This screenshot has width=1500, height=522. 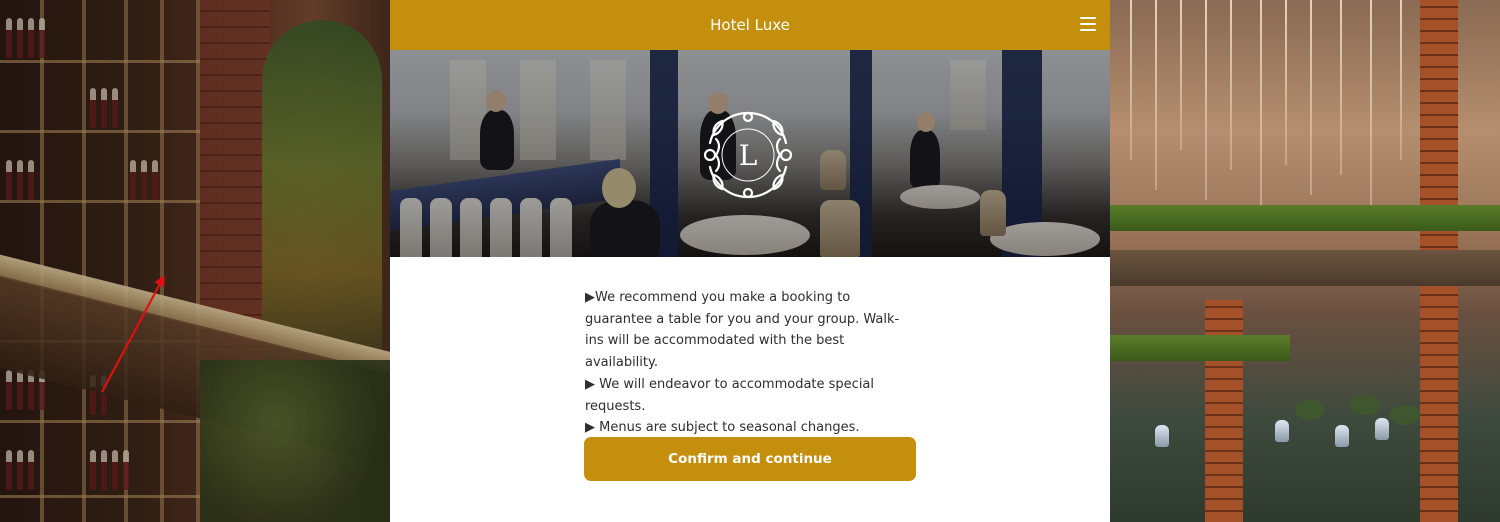 I want to click on ornamental-wreath-logo-icon: L, so click(x=748, y=155).